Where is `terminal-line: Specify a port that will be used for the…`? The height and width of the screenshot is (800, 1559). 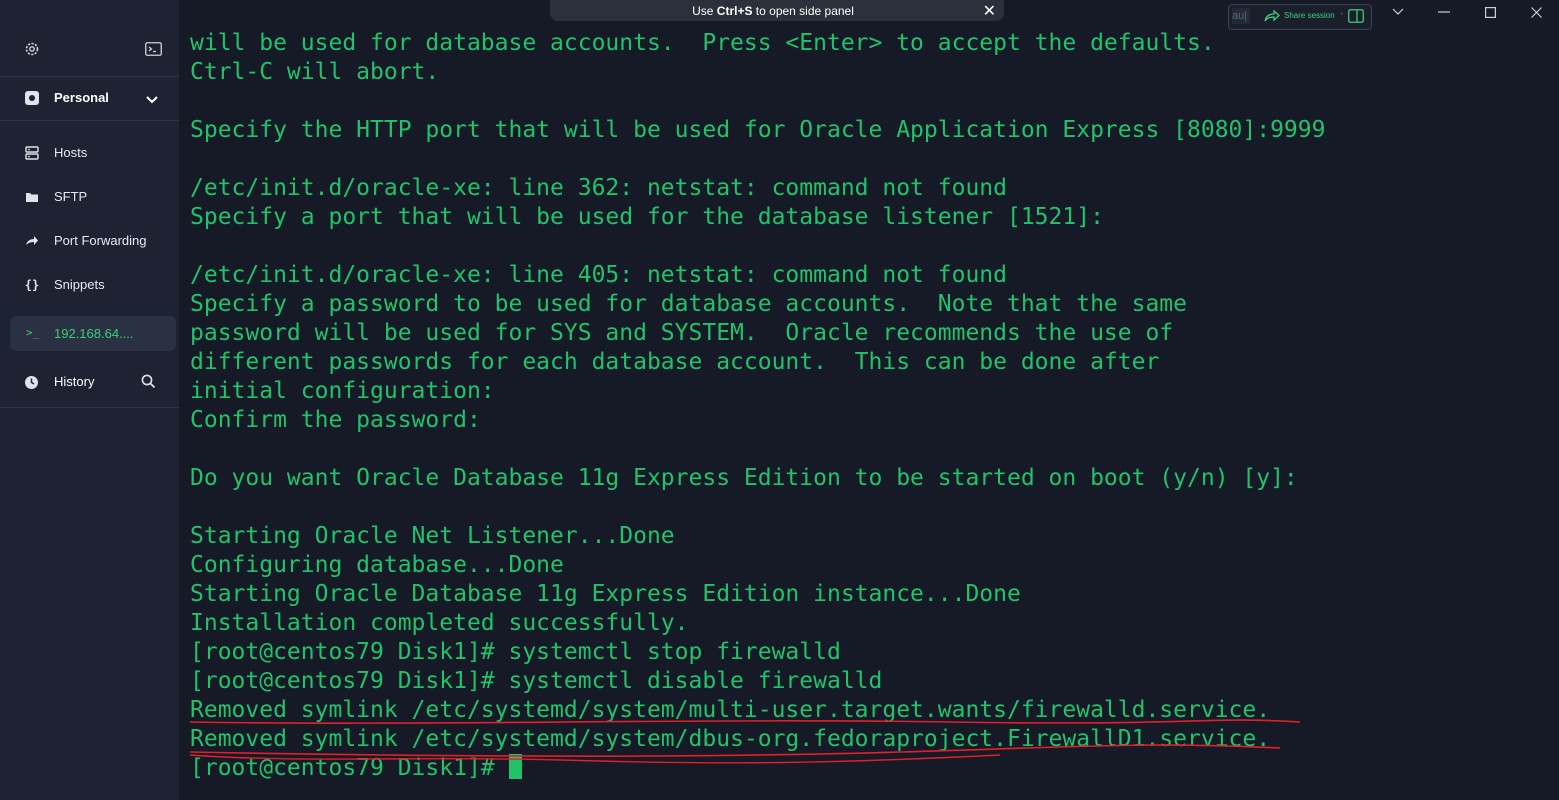 terminal-line: Specify a port that will be used for the… is located at coordinates (647, 217).